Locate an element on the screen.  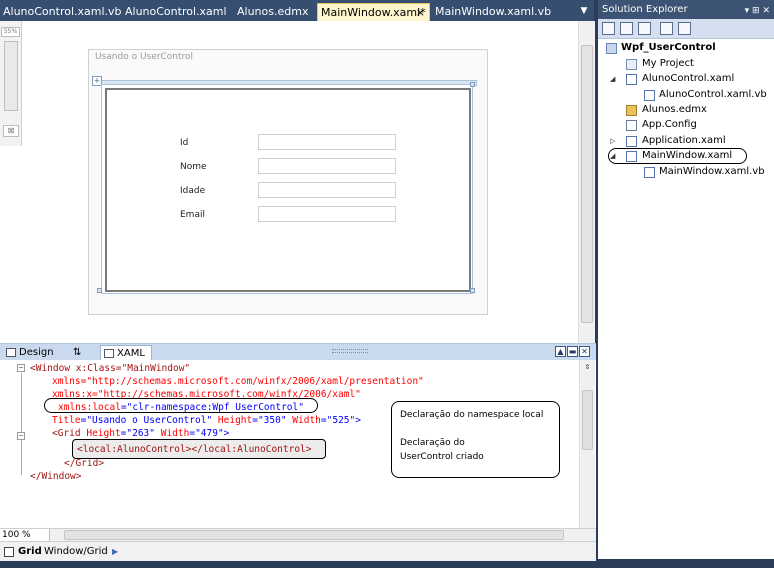
textbox-id is located at coordinates (327, 142).